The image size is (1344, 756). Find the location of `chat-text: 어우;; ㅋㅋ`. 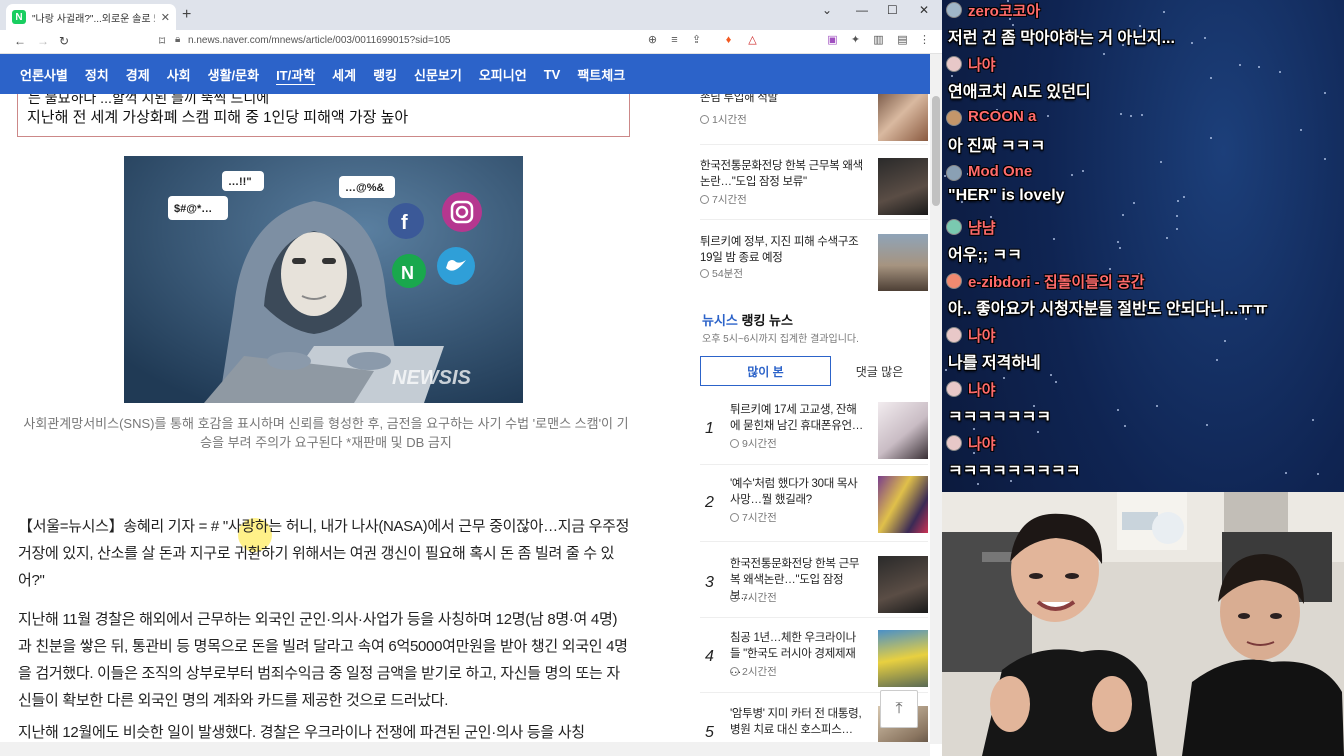

chat-text: 어우;; ㅋㅋ is located at coordinates (985, 255).